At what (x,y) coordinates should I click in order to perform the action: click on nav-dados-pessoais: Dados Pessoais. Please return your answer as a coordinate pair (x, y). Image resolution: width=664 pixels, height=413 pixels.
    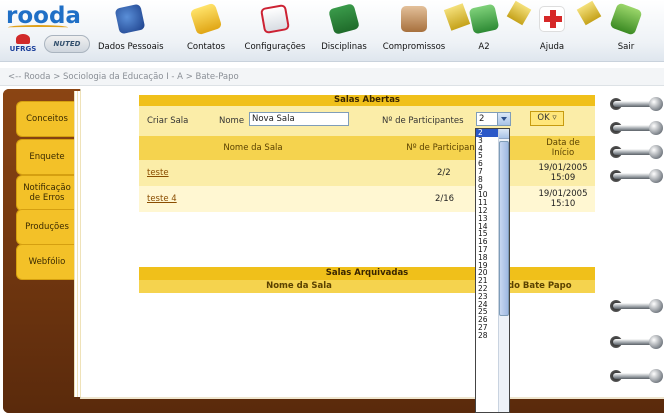
    Looking at the image, I should click on (131, 31).